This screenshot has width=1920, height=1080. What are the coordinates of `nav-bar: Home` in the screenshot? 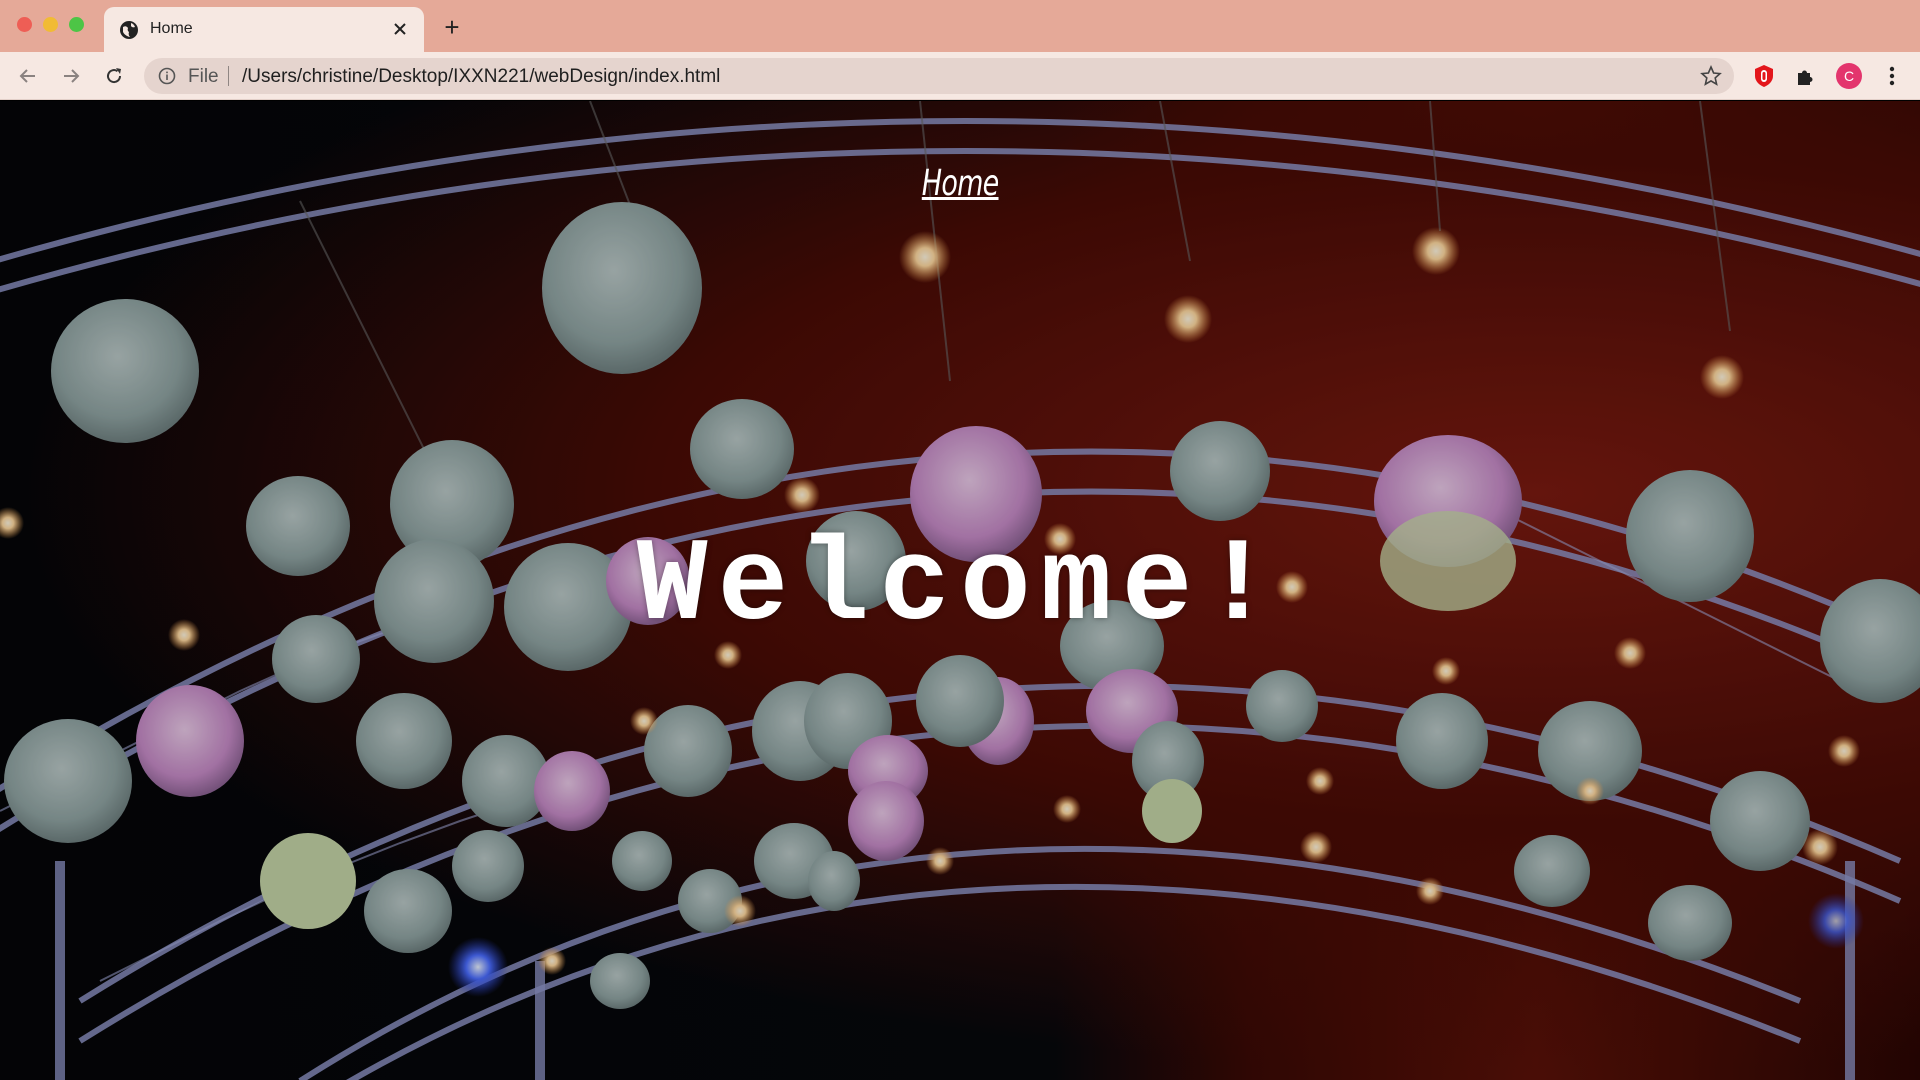 It's located at (960, 183).